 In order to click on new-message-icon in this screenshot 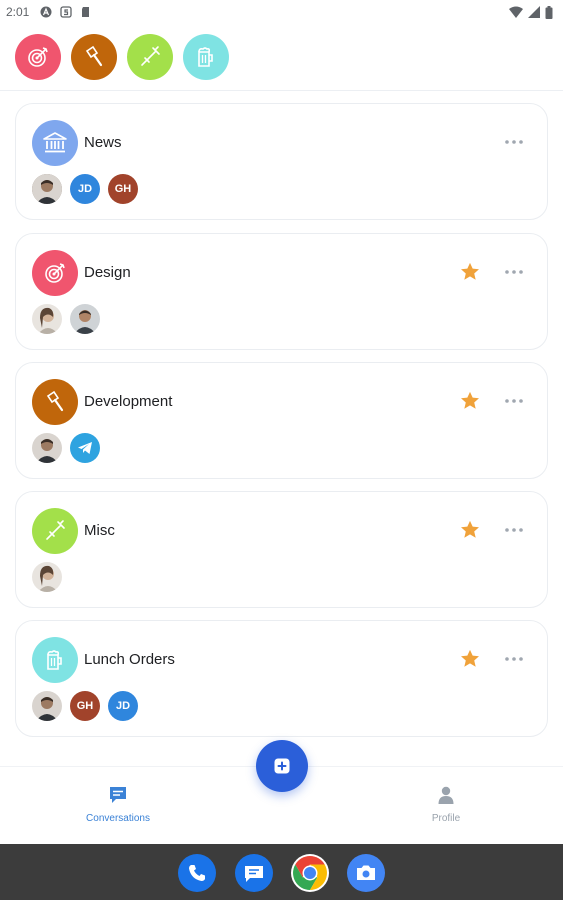, I will do `click(282, 766)`.